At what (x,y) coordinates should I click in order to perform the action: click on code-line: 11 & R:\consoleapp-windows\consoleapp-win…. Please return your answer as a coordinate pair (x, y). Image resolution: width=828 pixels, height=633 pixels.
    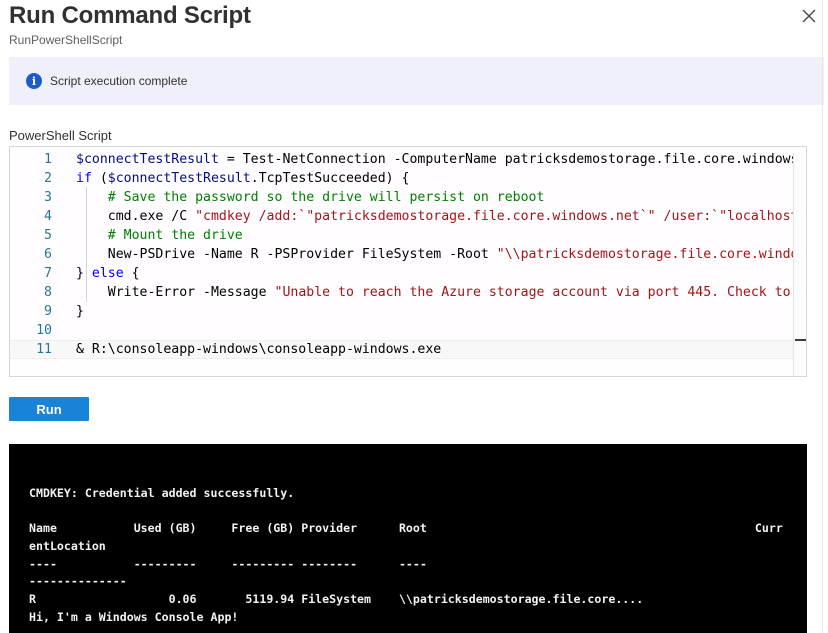
    Looking at the image, I should click on (408, 349).